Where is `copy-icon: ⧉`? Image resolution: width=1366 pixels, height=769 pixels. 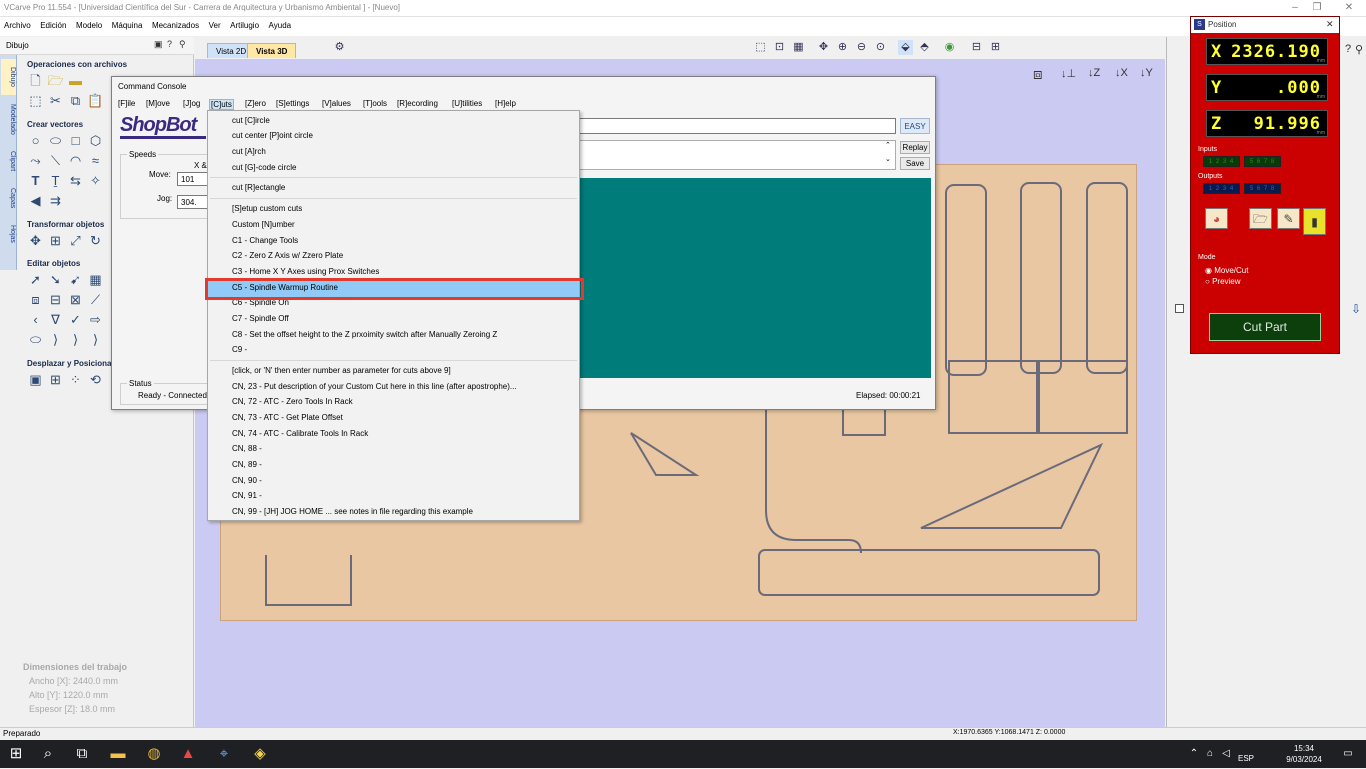 copy-icon: ⧉ is located at coordinates (75, 101).